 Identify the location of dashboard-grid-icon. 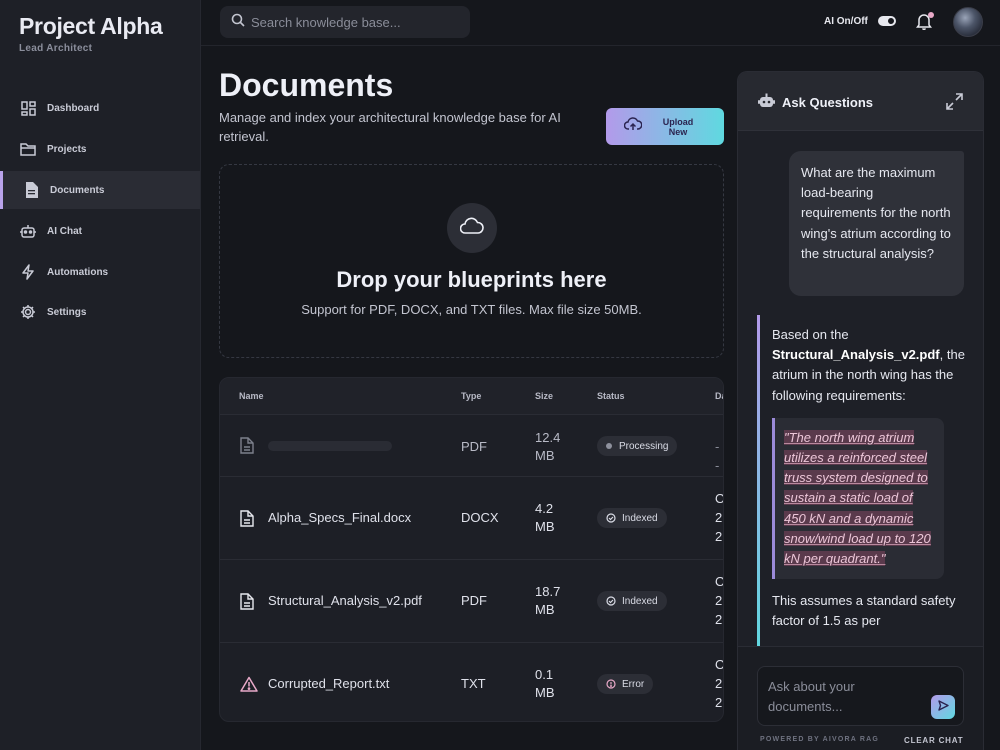
(28, 108).